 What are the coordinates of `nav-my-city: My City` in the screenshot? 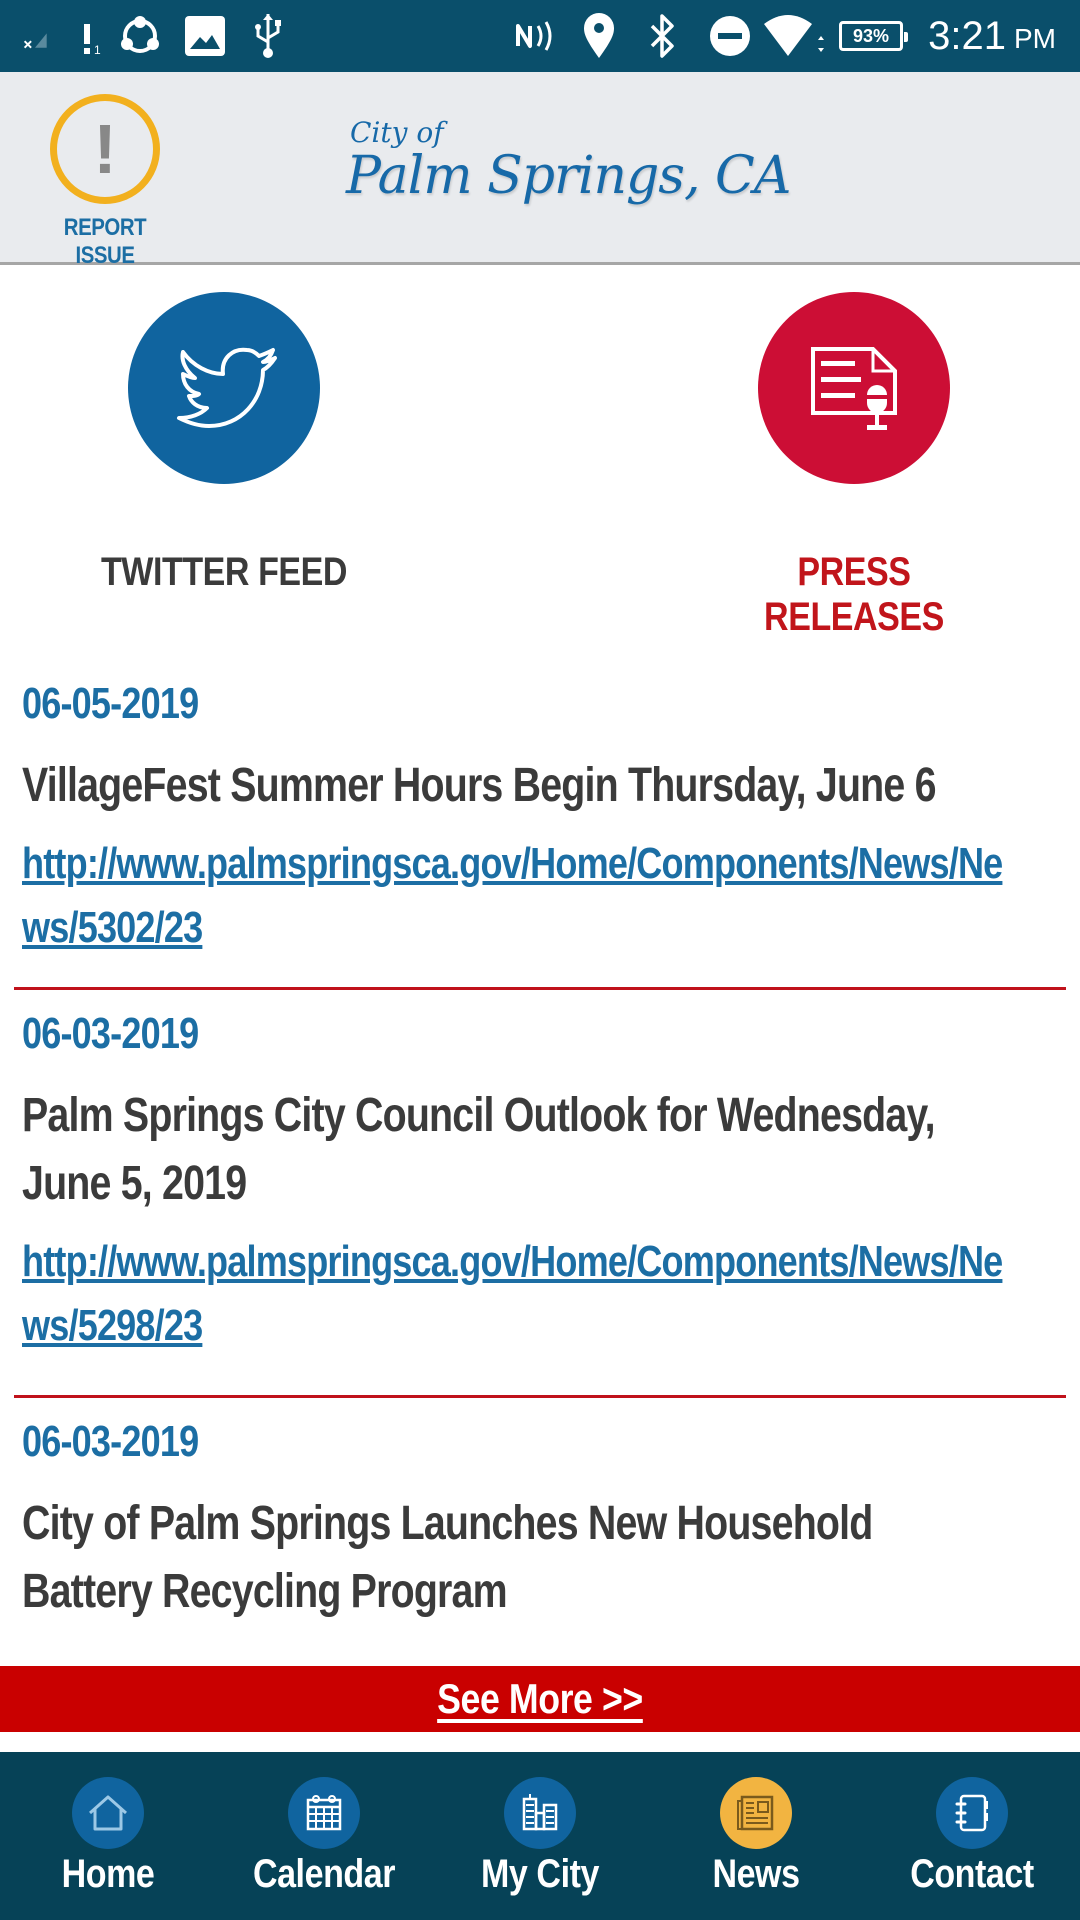 It's located at (540, 1836).